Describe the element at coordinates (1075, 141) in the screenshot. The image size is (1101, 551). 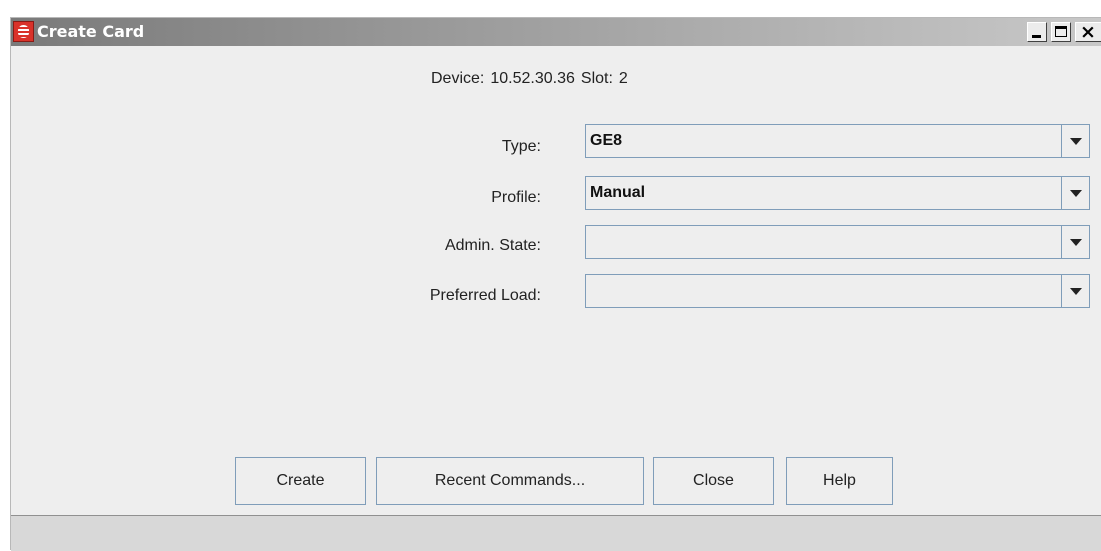
I see `type-dropdown-arrow-icon` at that location.